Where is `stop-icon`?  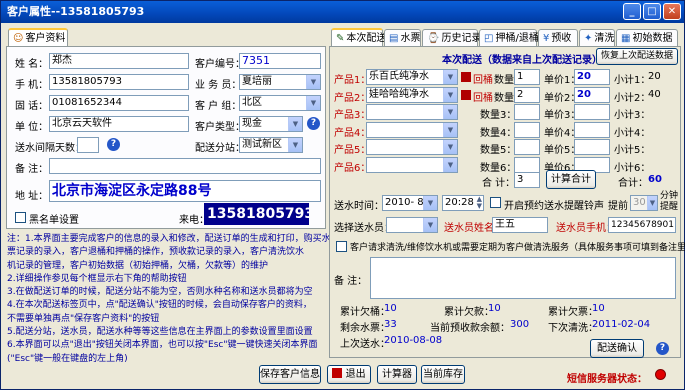 stop-icon is located at coordinates (466, 94).